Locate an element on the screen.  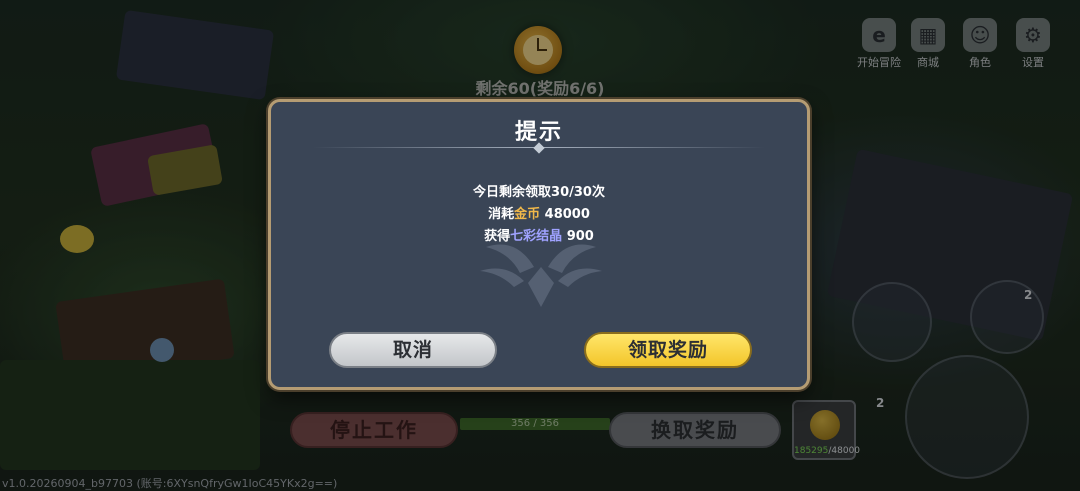
dialog-message: 今日剩余领取30/30次 消耗金币 48000 获得七彩结晶 900 is located at coordinates (539, 215).